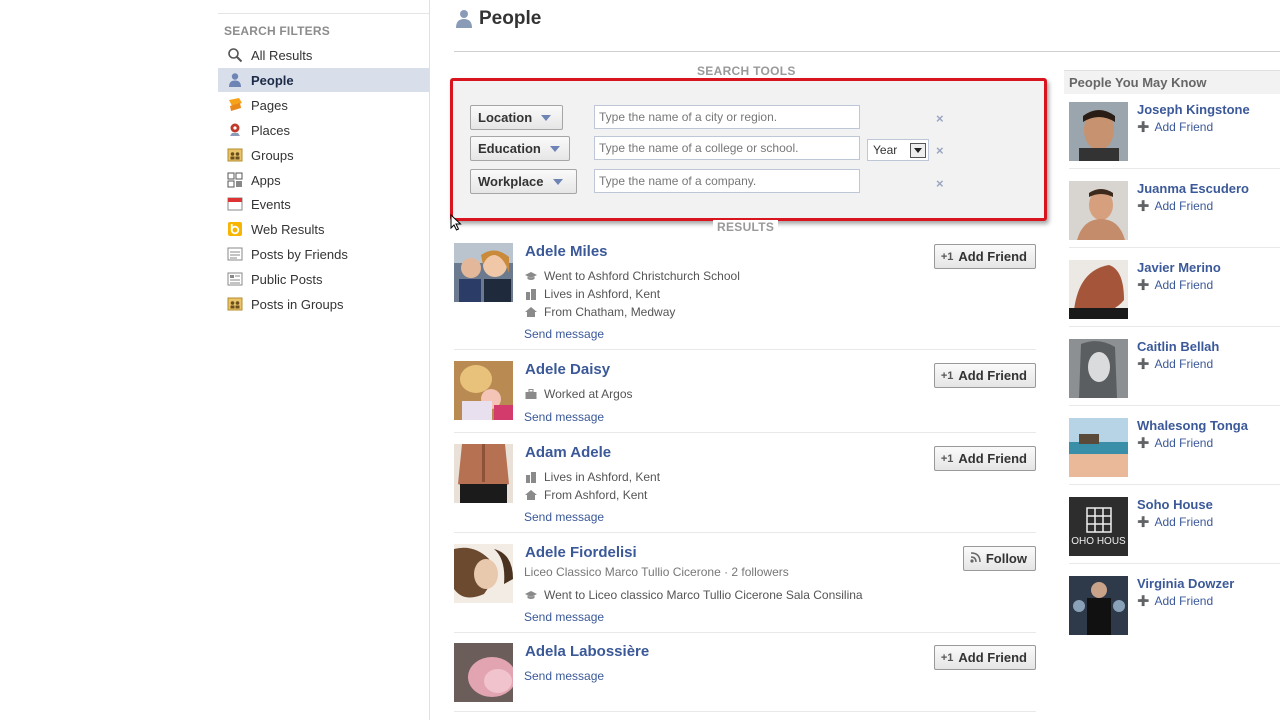  I want to click on filter-public-posts: Public Posts, so click(324, 279).